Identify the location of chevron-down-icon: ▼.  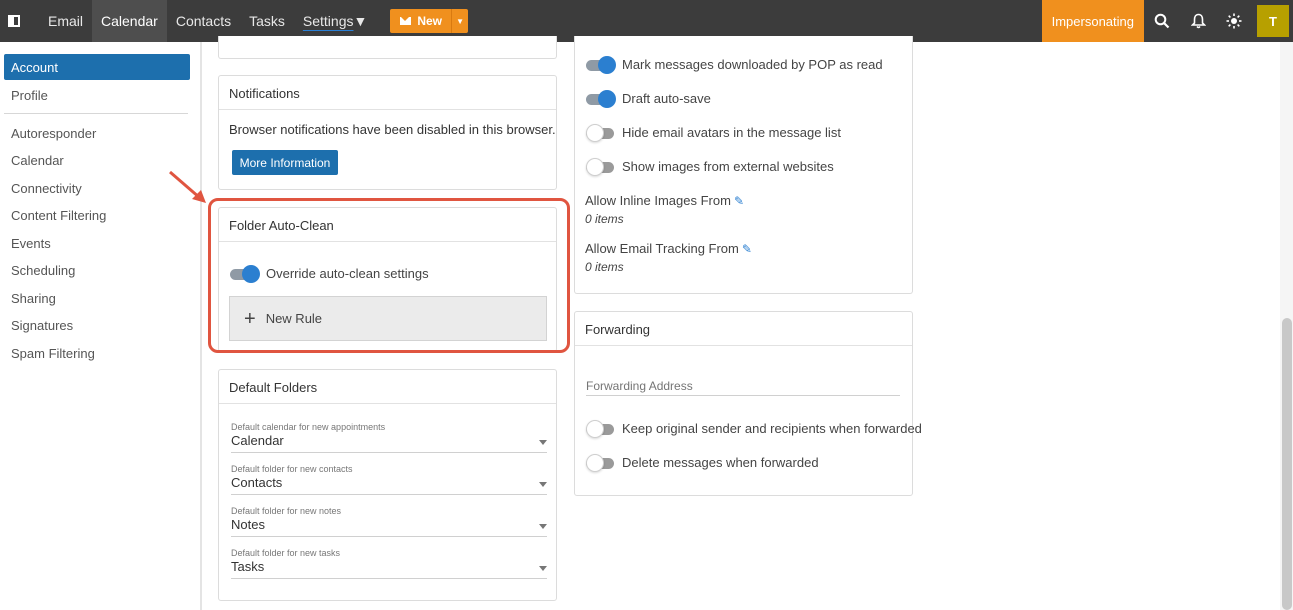
(360, 21).